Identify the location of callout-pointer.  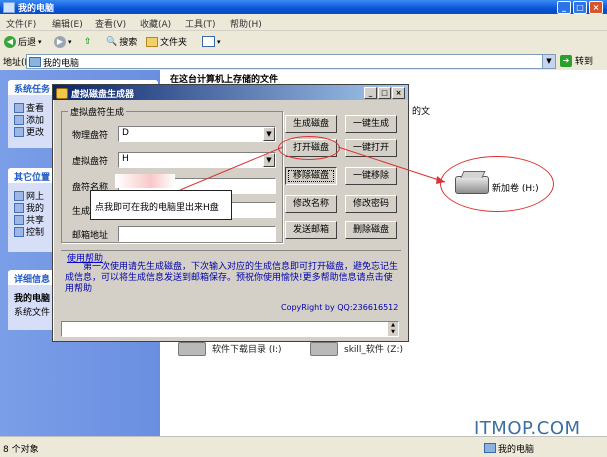
(231, 168).